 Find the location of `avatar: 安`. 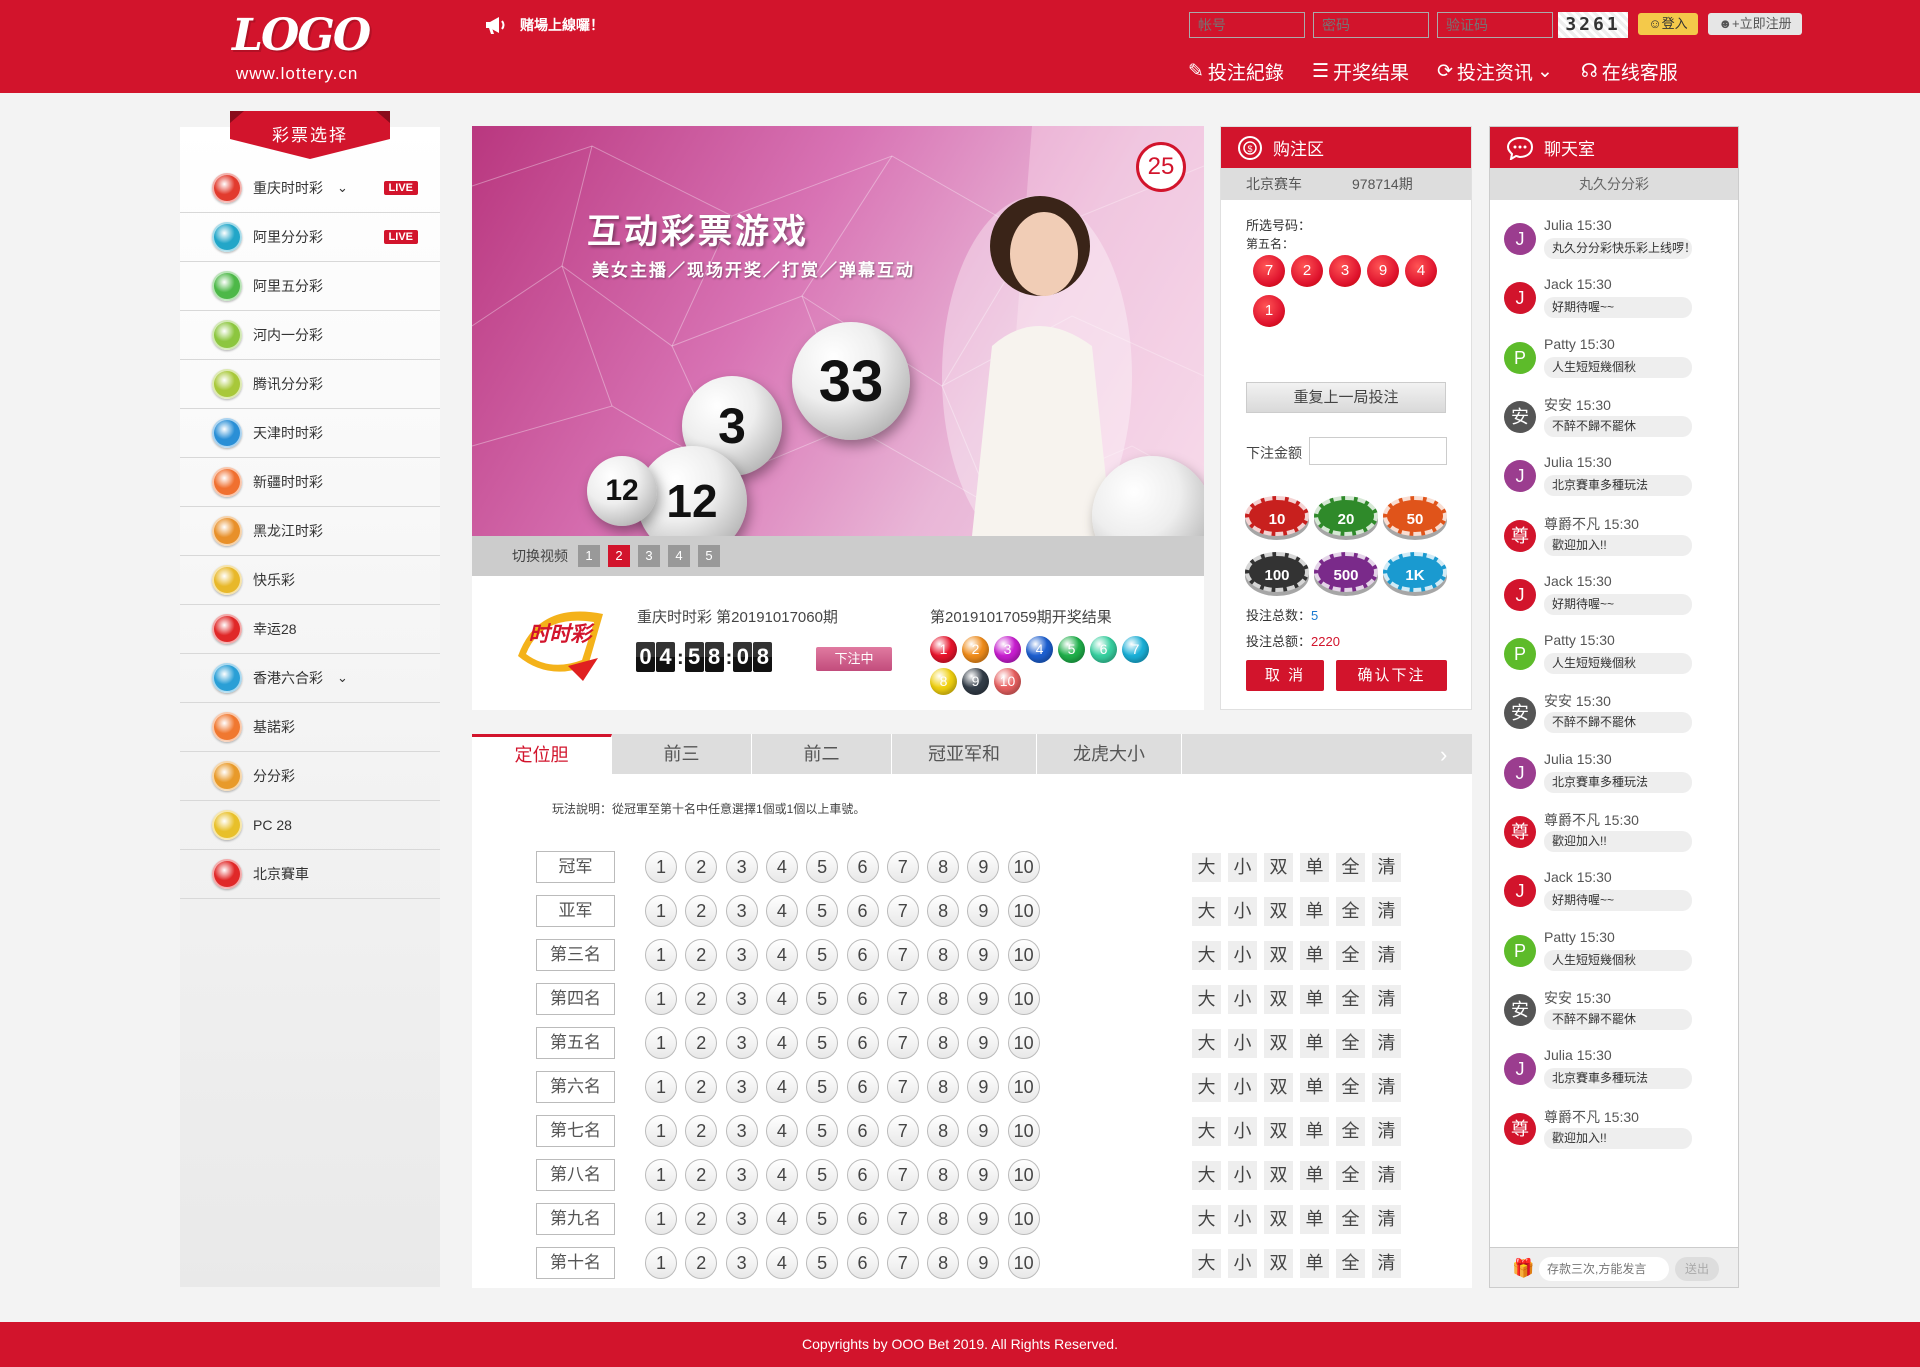

avatar: 安 is located at coordinates (1520, 1009).